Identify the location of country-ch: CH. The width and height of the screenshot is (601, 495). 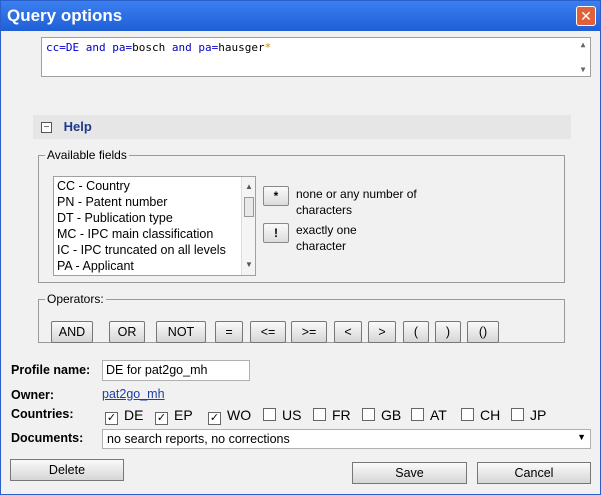
(480, 415).